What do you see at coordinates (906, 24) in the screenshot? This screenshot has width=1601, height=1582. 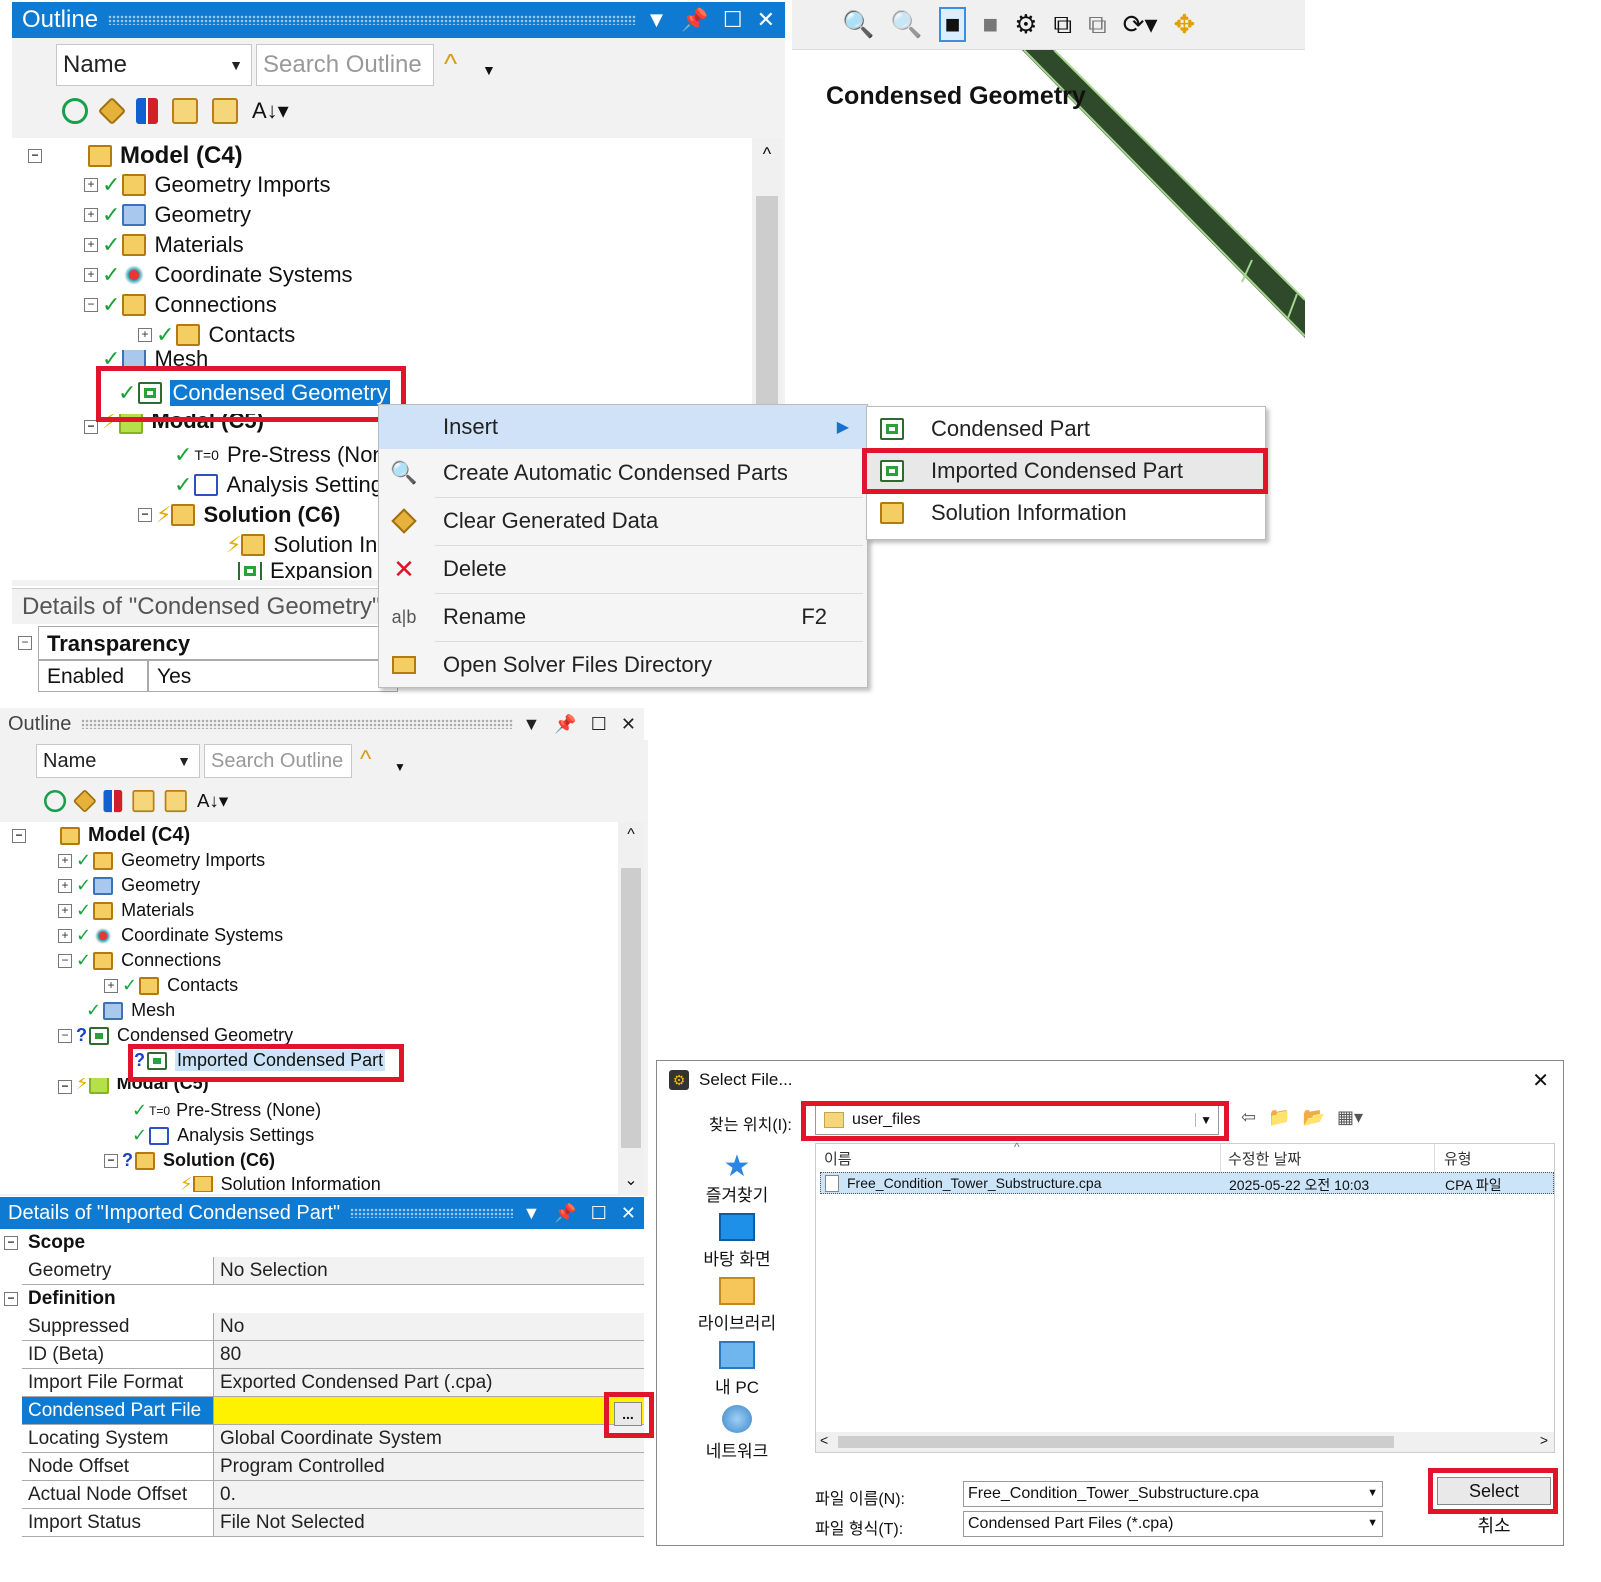 I see `zoom-out-icon: 🔍` at bounding box center [906, 24].